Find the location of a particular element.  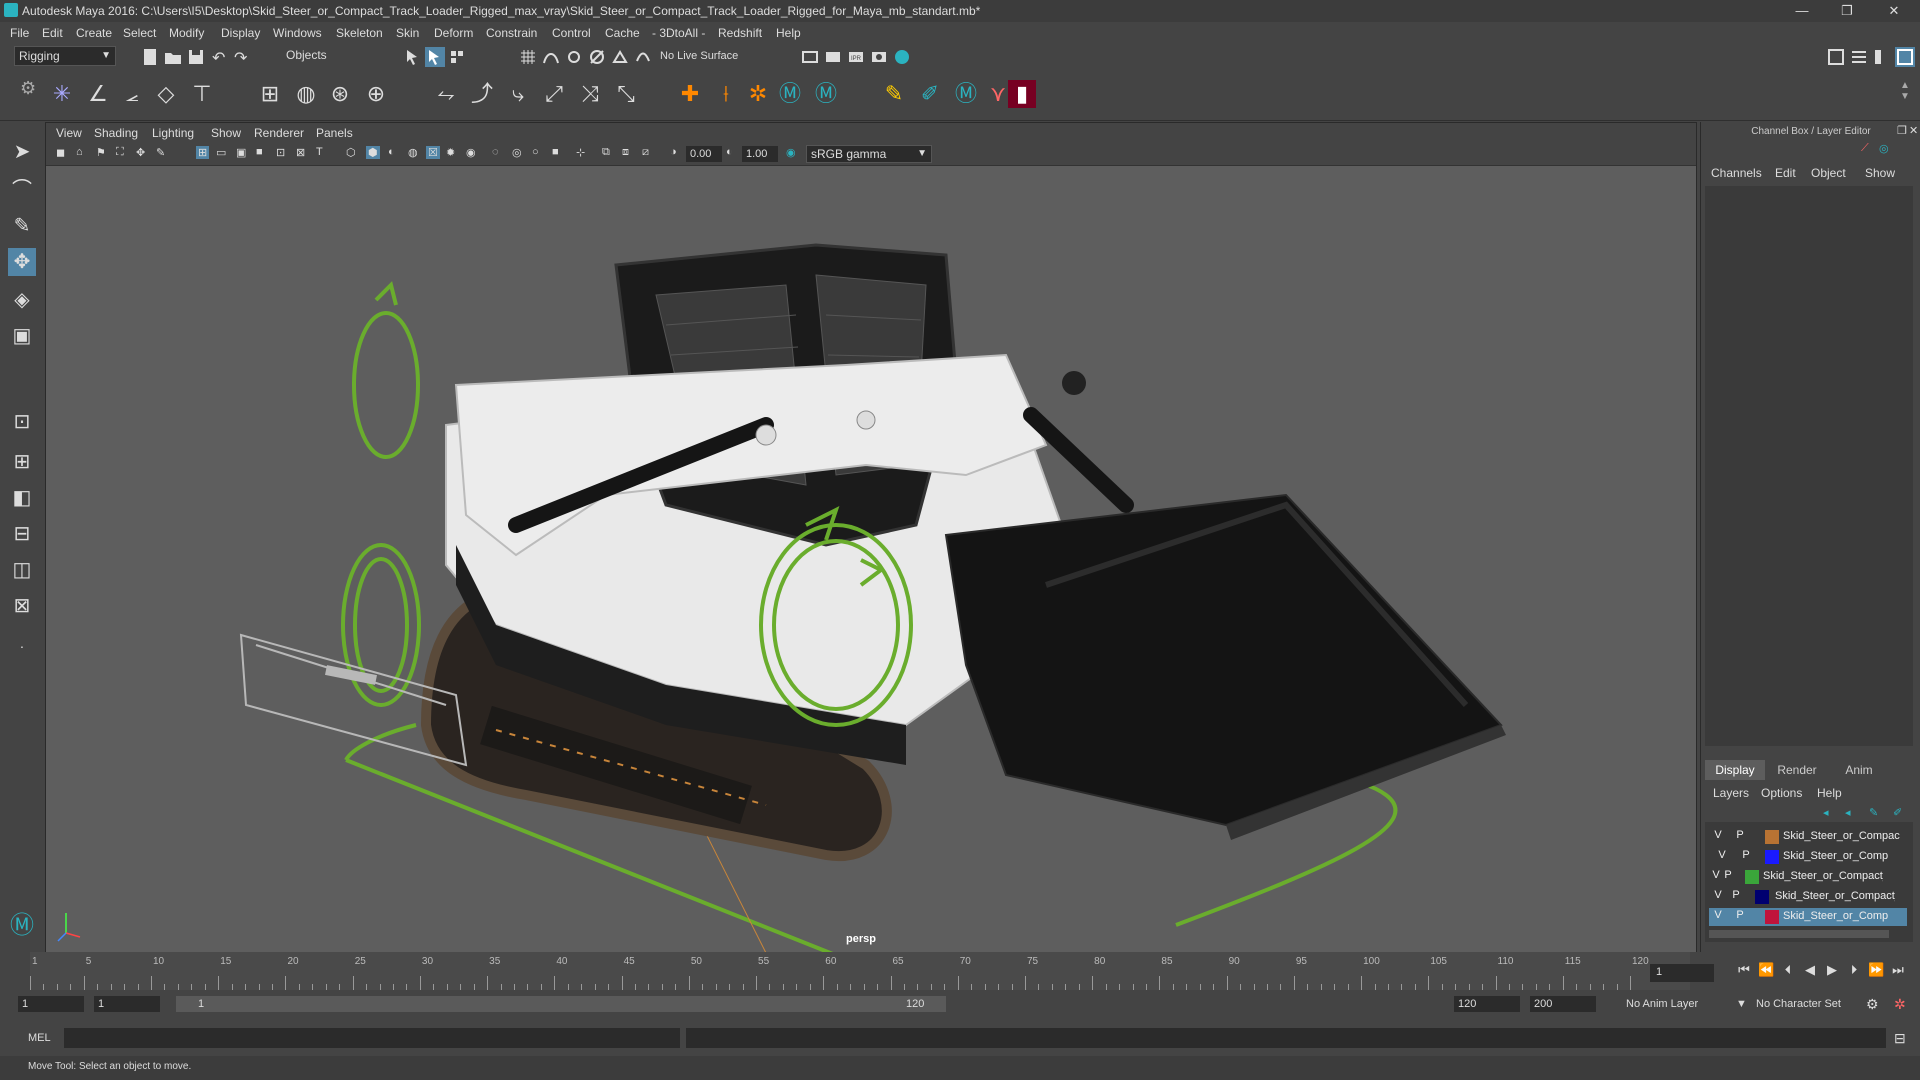

step-back-key-icon: ⏪ is located at coordinates (1766, 970).